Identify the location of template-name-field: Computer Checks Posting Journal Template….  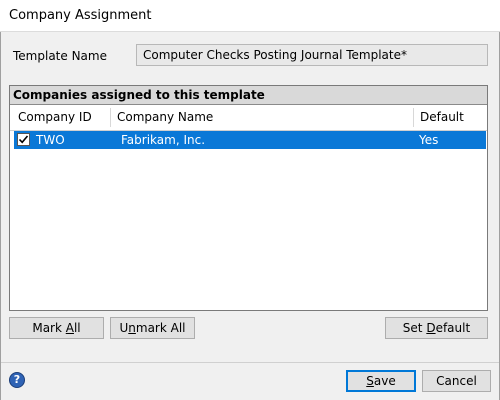
(312, 55).